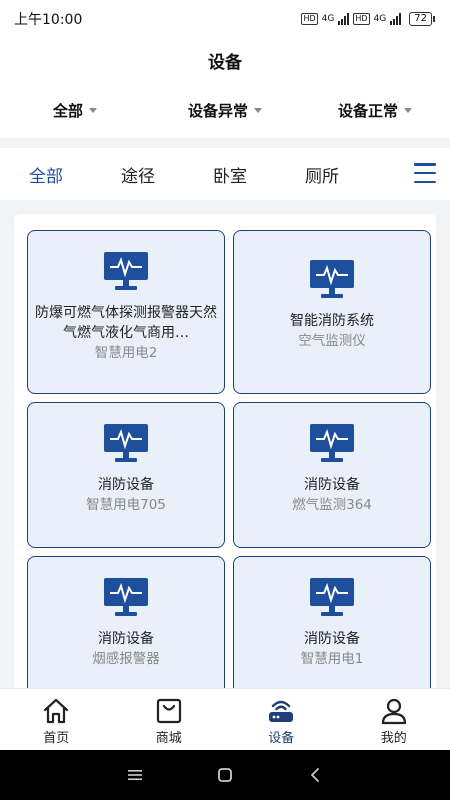  I want to click on system-nav-bar, so click(225, 775).